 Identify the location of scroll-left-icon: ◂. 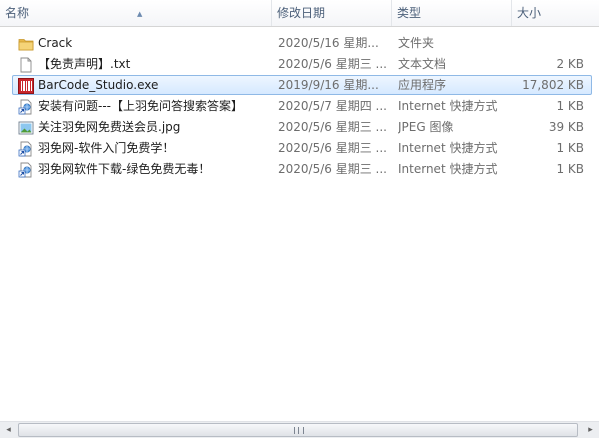
(8, 430).